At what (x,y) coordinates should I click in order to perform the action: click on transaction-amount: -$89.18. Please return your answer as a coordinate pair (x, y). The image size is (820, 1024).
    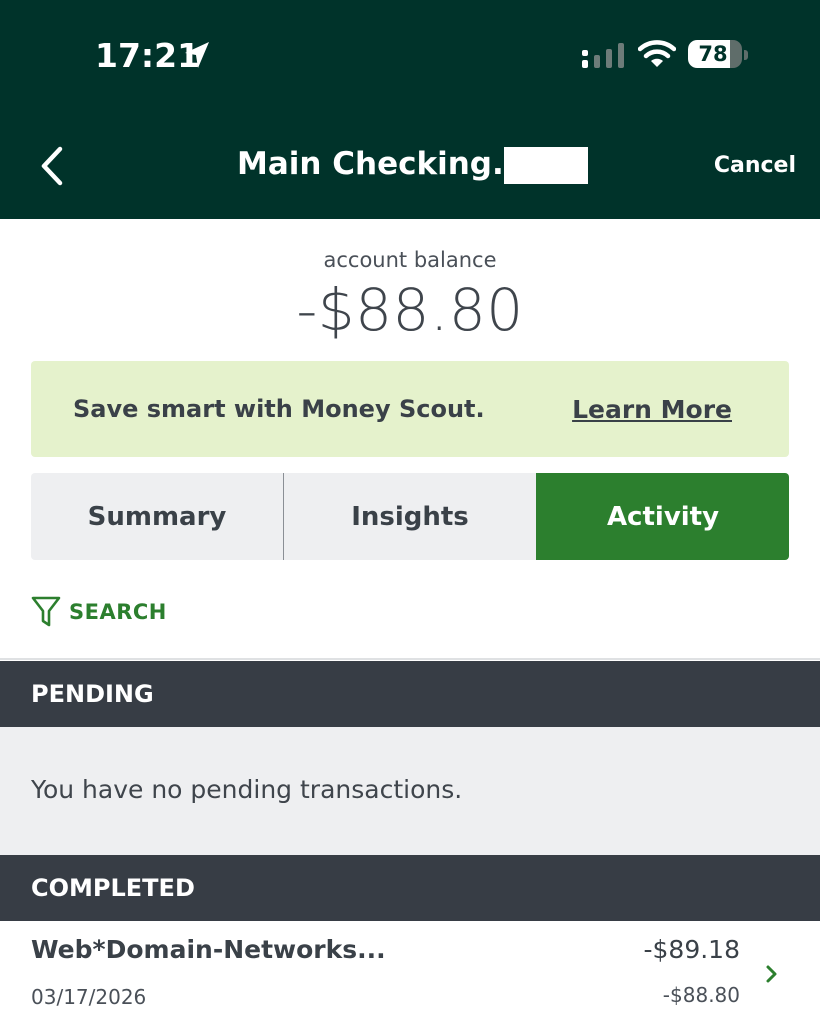
    Looking at the image, I should click on (692, 949).